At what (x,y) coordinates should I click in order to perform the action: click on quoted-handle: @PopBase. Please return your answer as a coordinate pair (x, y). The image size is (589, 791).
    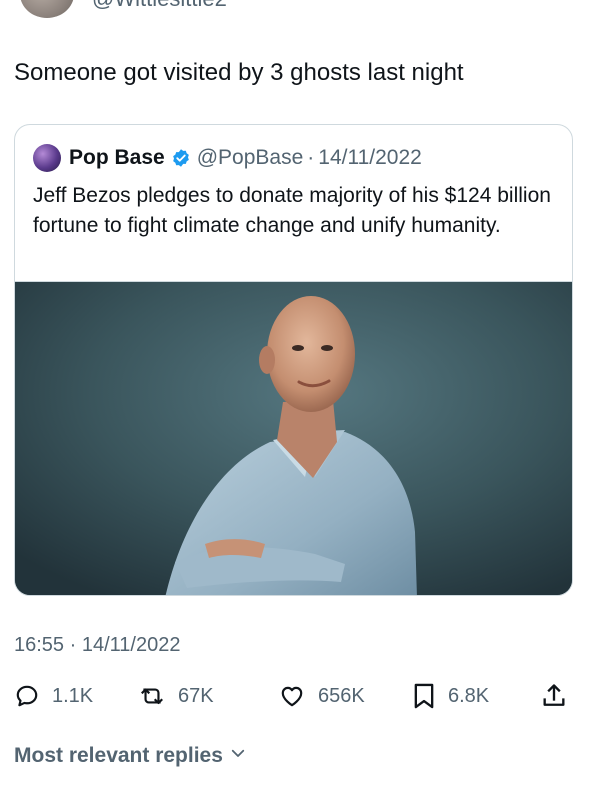
    Looking at the image, I should click on (250, 158).